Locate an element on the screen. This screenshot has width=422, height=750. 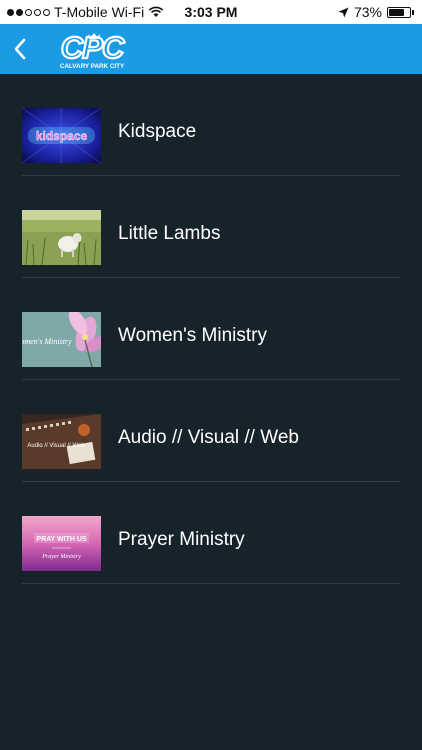
back-button is located at coordinates (20, 49).